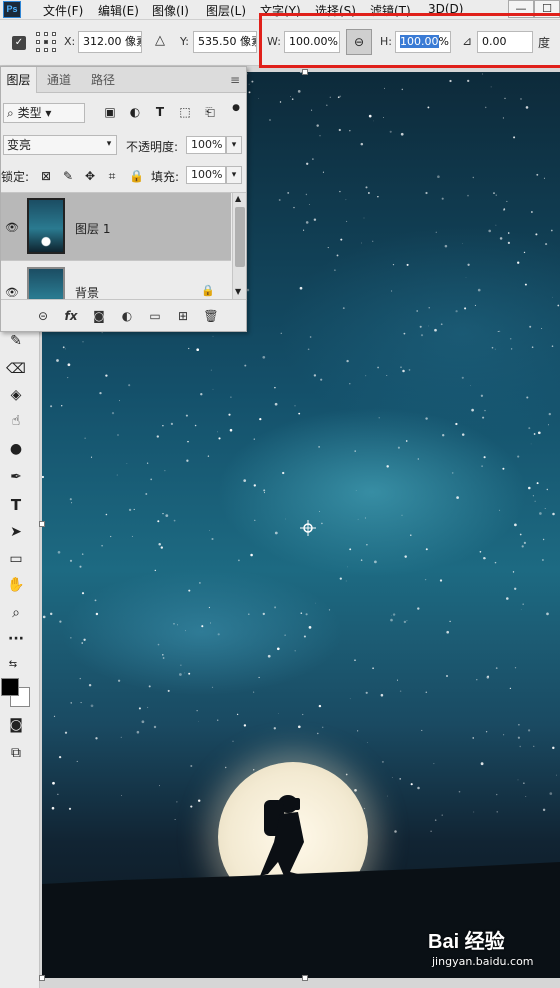 This screenshot has height=988, width=560. Describe the element at coordinates (409, 40) in the screenshot. I see `highlight-box` at that location.